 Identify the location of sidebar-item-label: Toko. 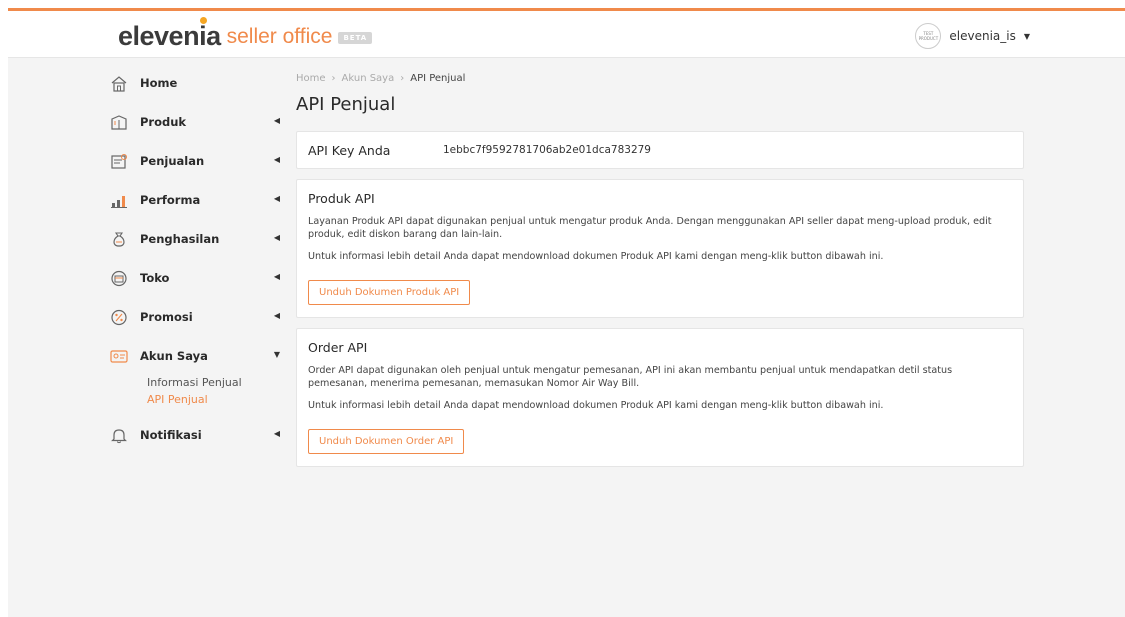
(155, 278).